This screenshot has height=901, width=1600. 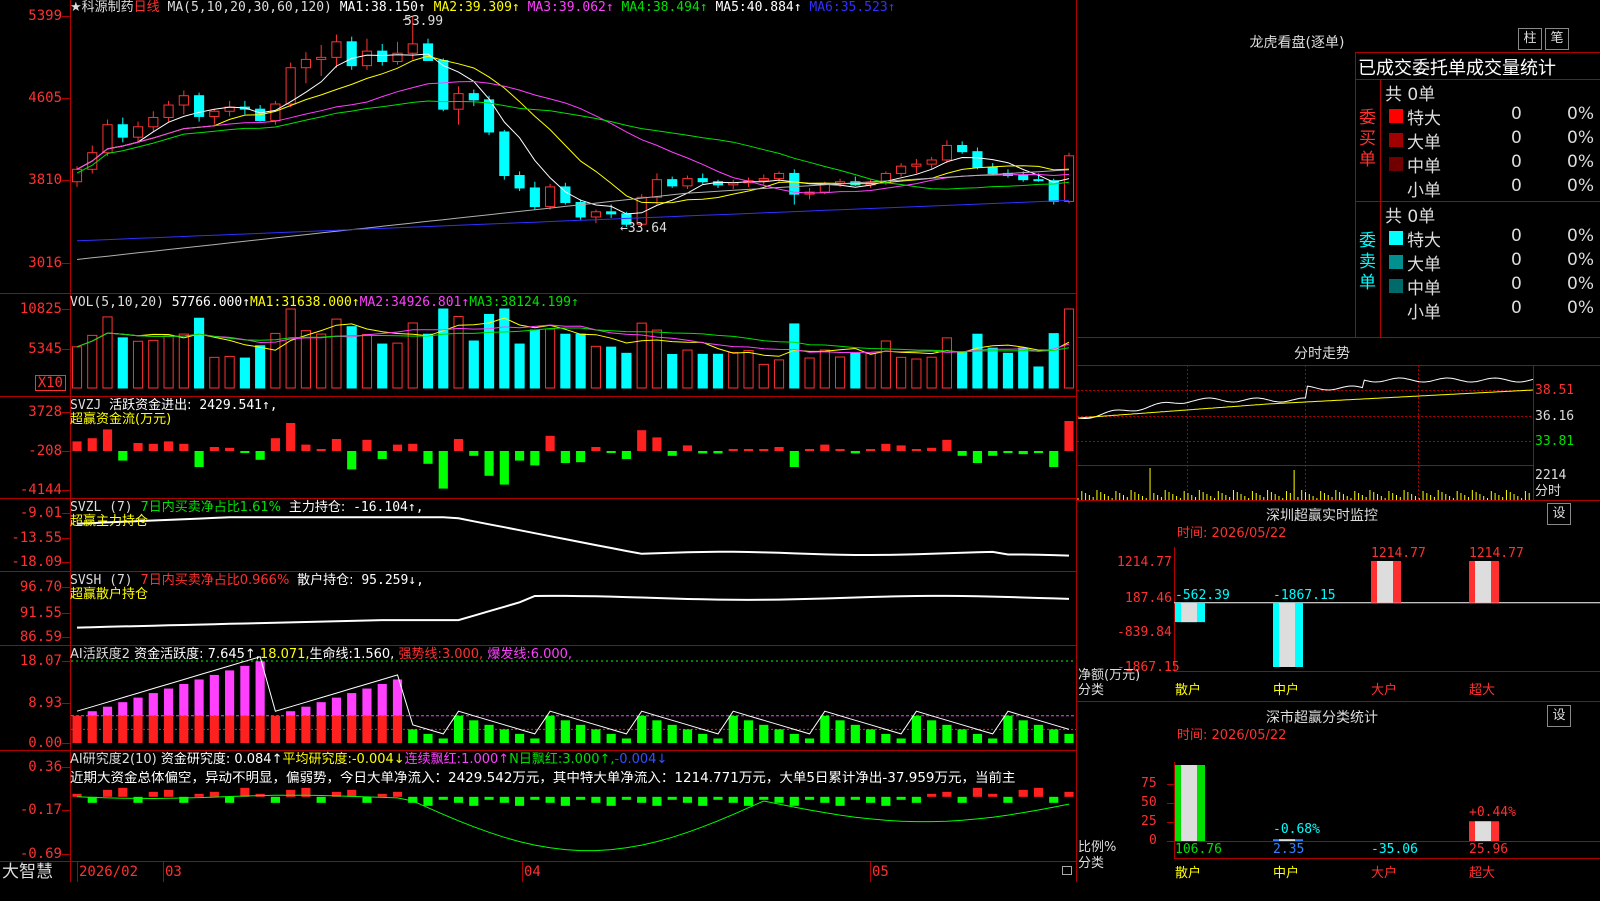 I want to click on ma3-name: MA3:, so click(x=543, y=7).